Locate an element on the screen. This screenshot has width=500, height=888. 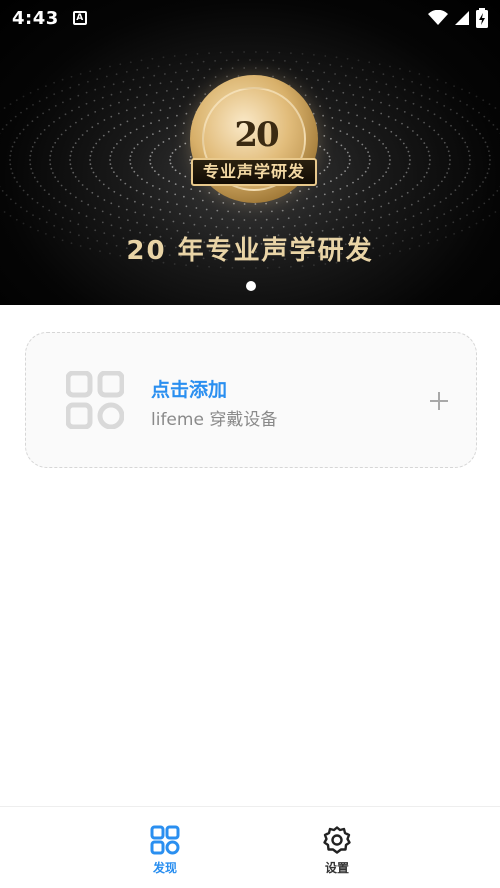
add-device-subtitle: lifeme 穿戴设备 is located at coordinates (214, 420).